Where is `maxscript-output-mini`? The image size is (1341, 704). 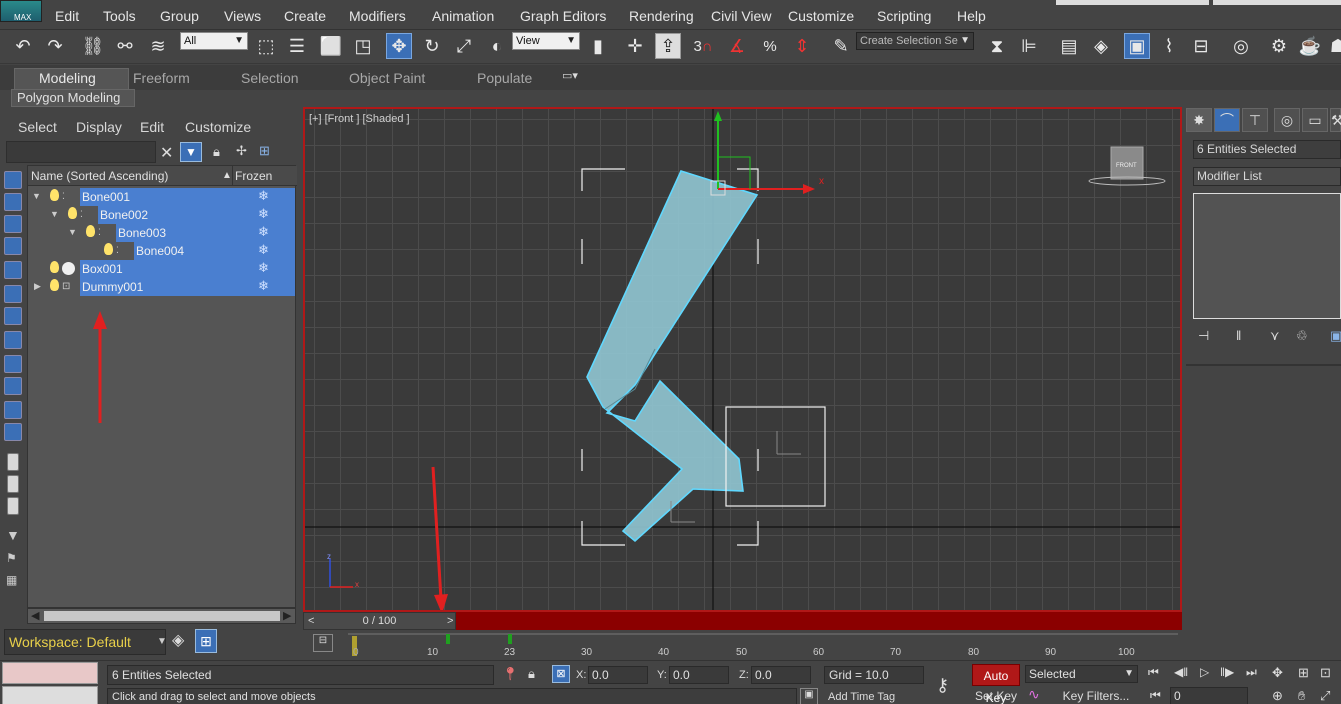
maxscript-output-mini is located at coordinates (50, 695).